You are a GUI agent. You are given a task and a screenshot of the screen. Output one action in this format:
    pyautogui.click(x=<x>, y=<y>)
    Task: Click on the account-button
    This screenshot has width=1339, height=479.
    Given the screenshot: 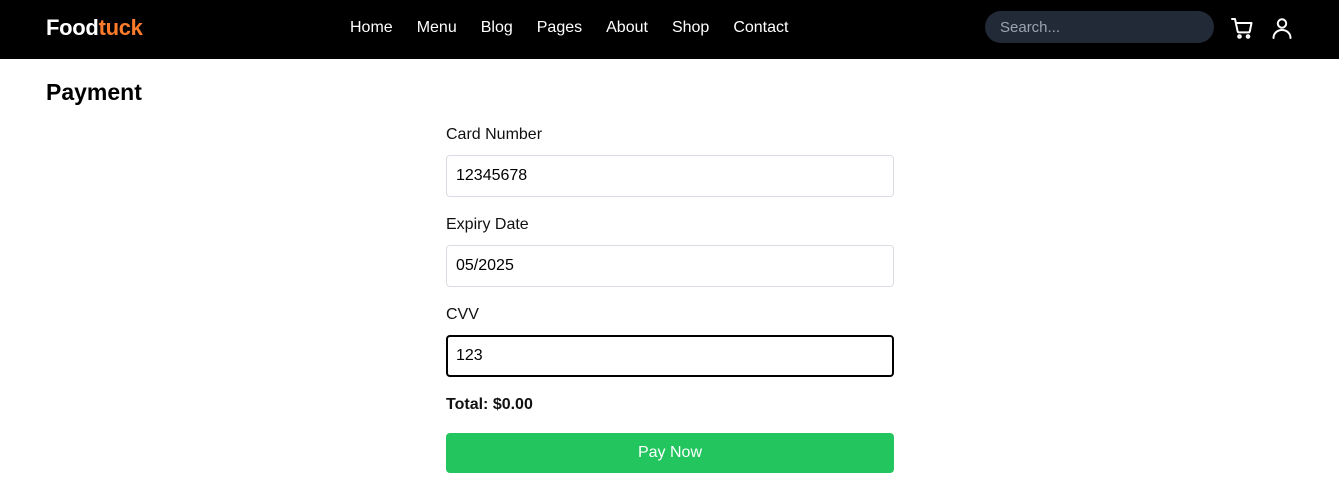 What is the action you would take?
    pyautogui.click(x=1282, y=28)
    